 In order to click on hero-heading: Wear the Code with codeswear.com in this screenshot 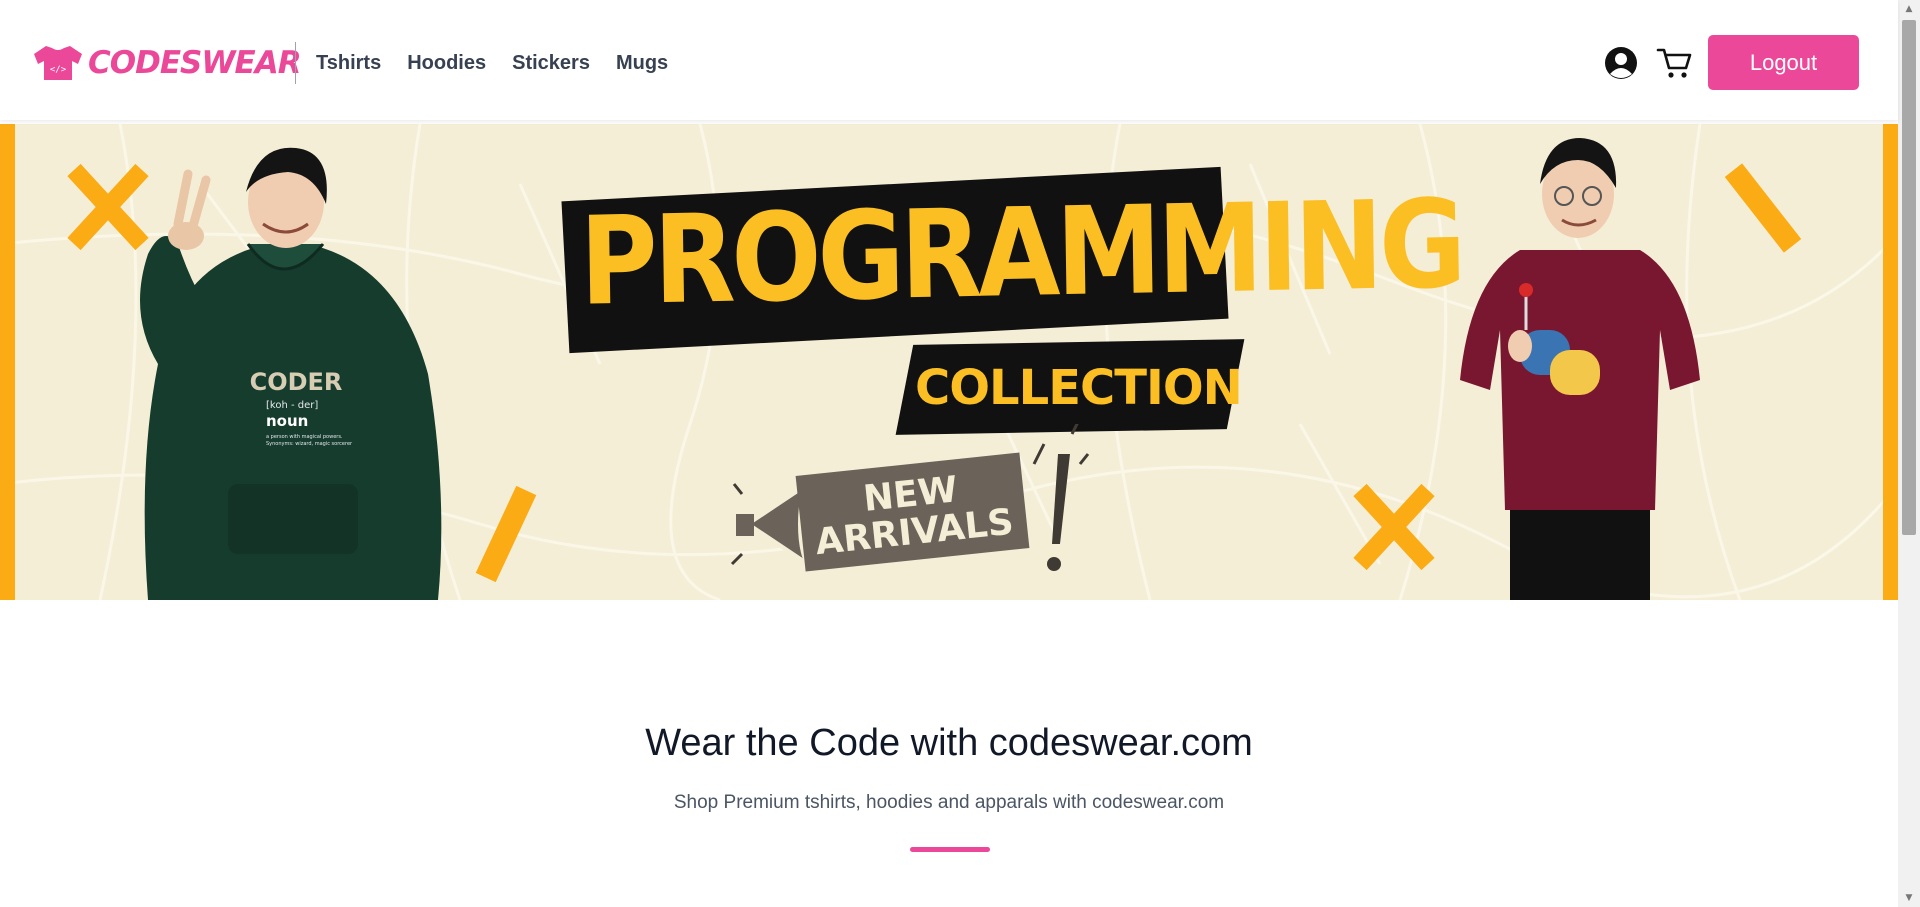, I will do `click(949, 743)`.